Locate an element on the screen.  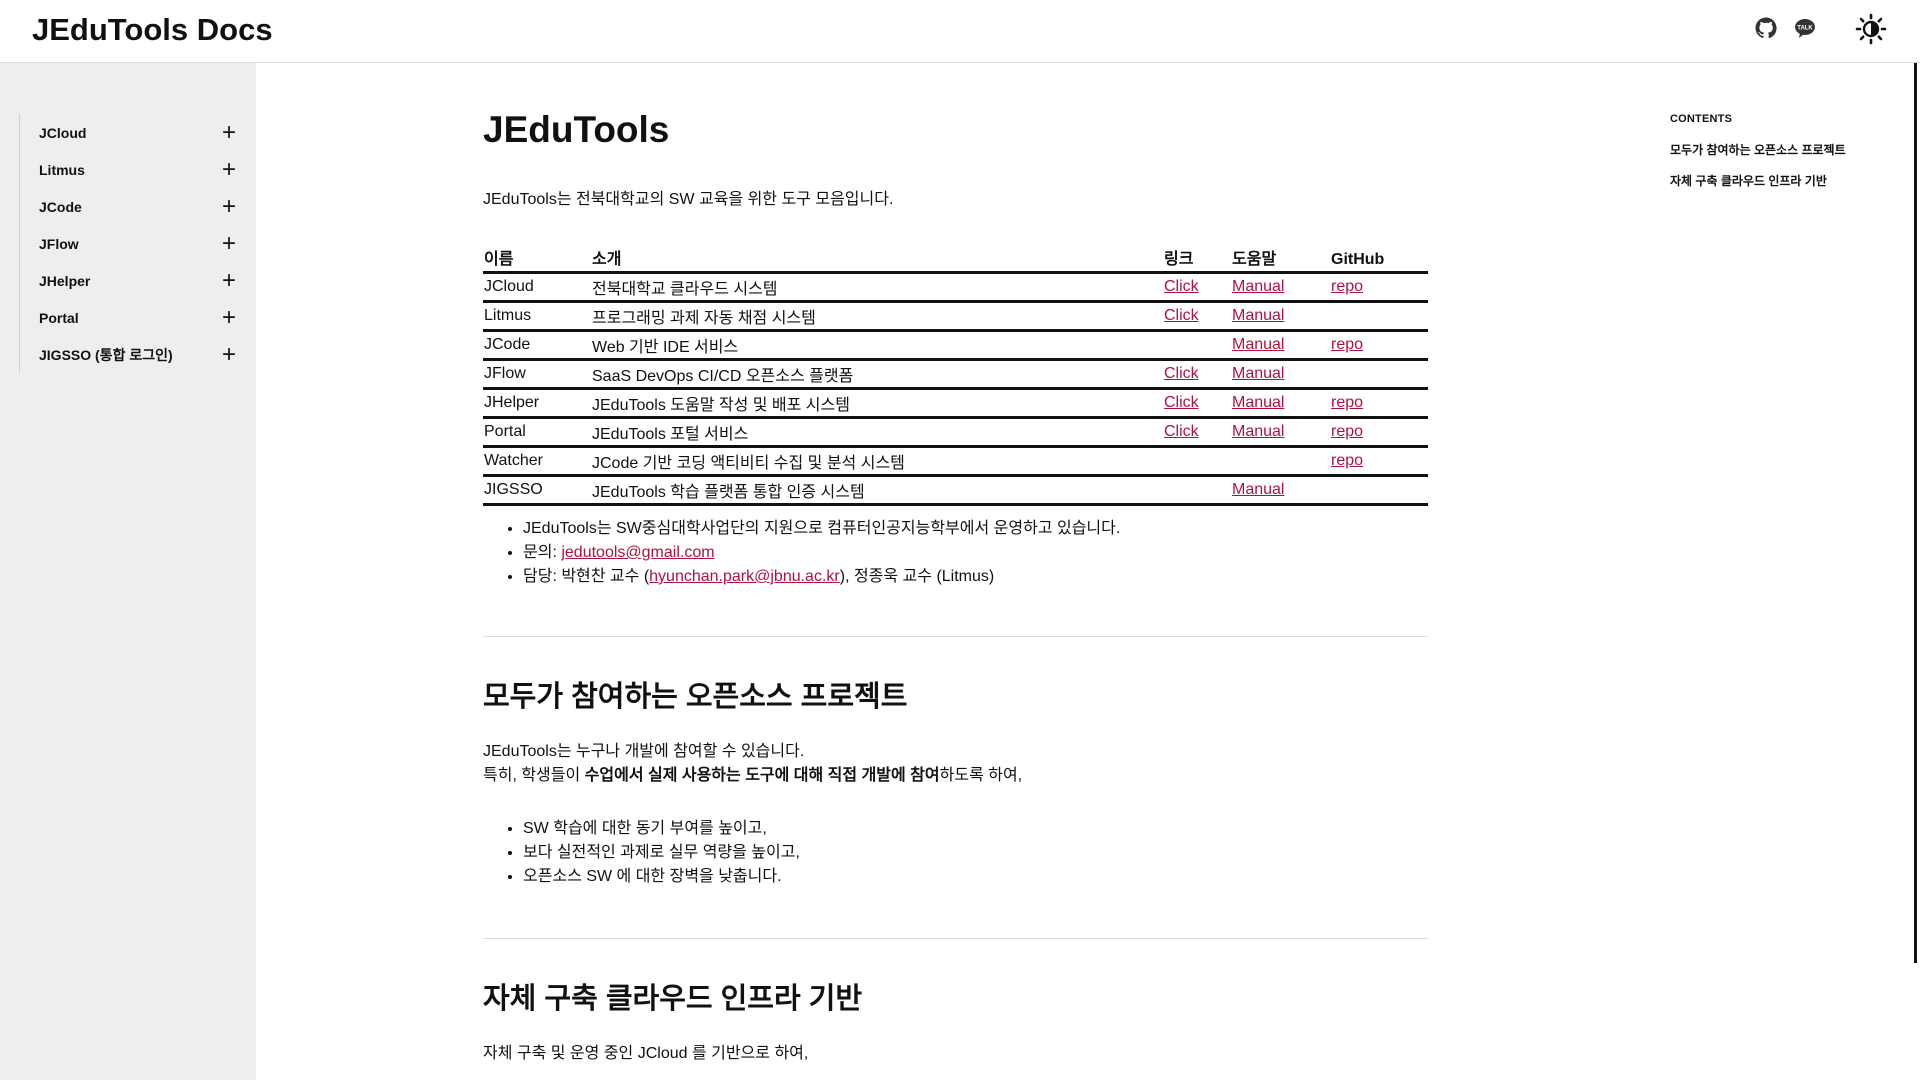
tool-name: JFlow is located at coordinates (537, 374).